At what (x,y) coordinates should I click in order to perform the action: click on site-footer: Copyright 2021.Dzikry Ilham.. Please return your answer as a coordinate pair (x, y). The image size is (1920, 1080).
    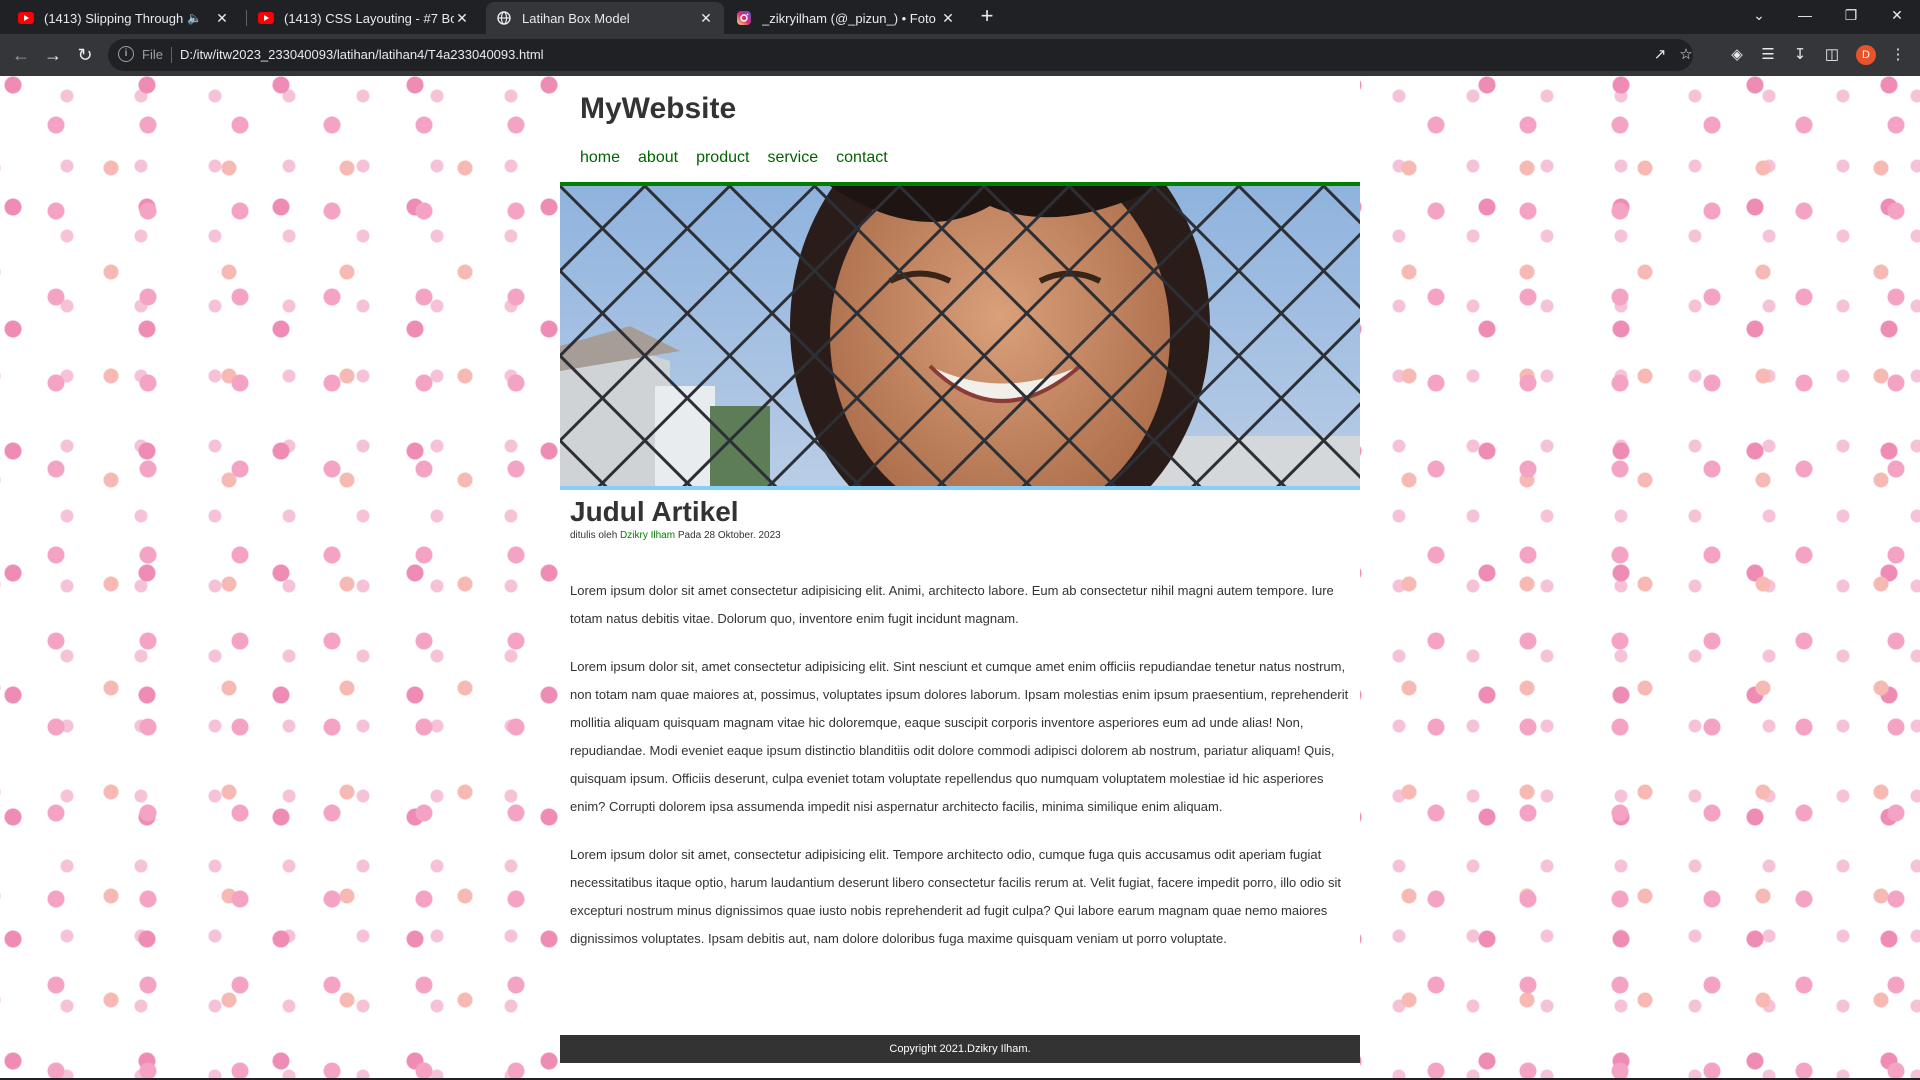
    Looking at the image, I should click on (960, 1049).